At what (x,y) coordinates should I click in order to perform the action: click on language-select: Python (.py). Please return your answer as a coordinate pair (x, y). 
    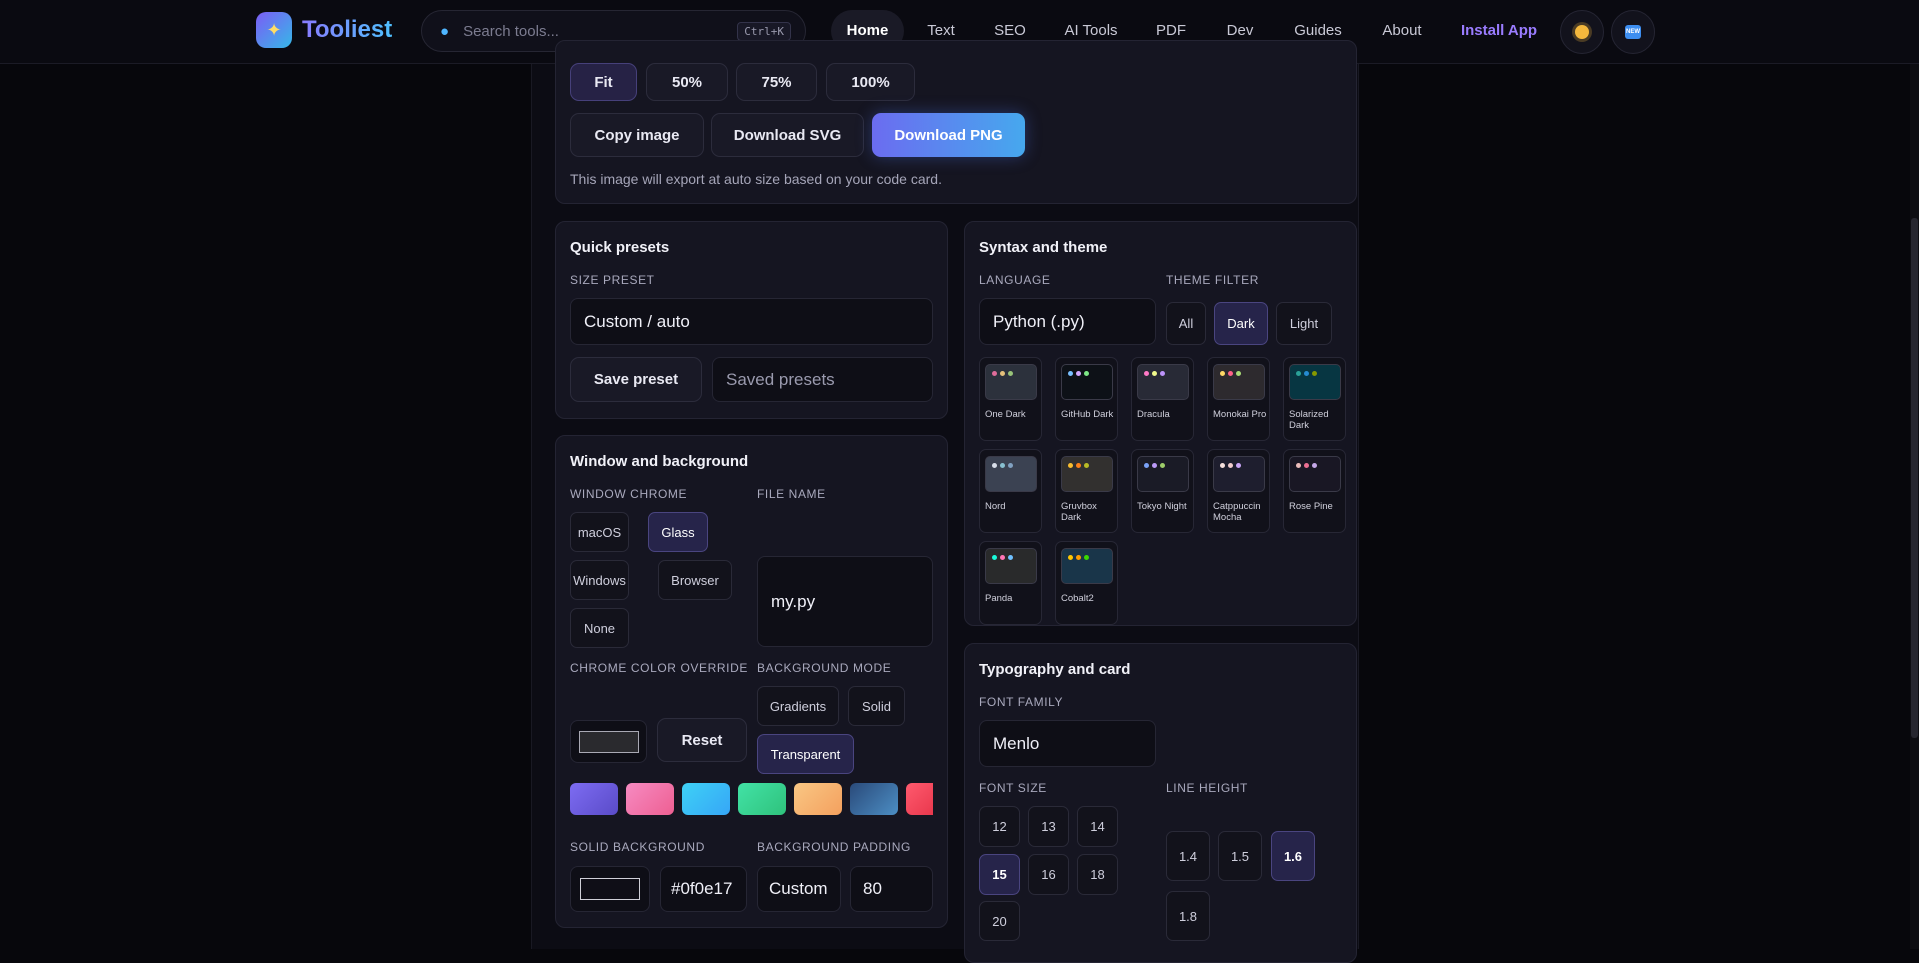
    Looking at the image, I should click on (1067, 321).